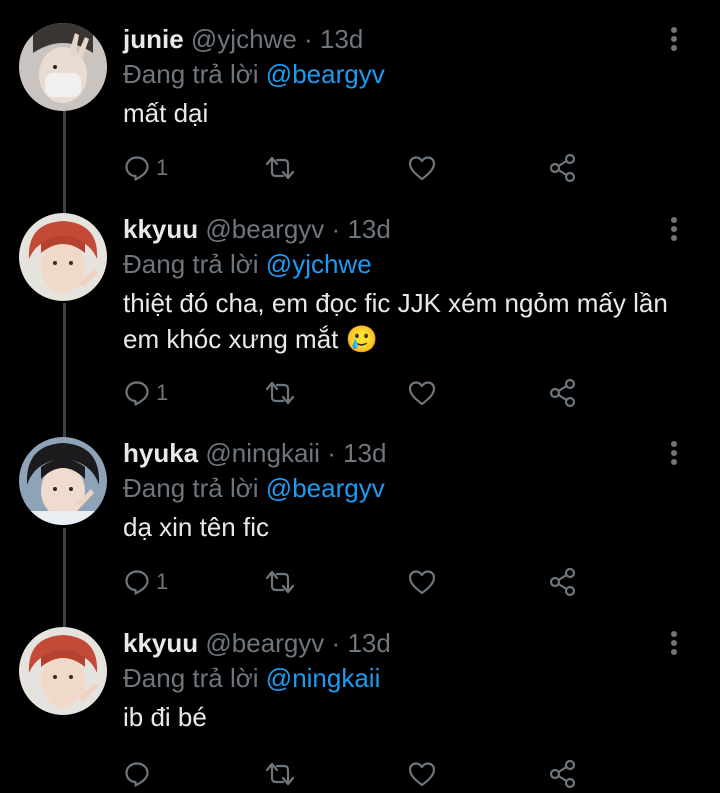  I want to click on display-name: junie, so click(153, 39).